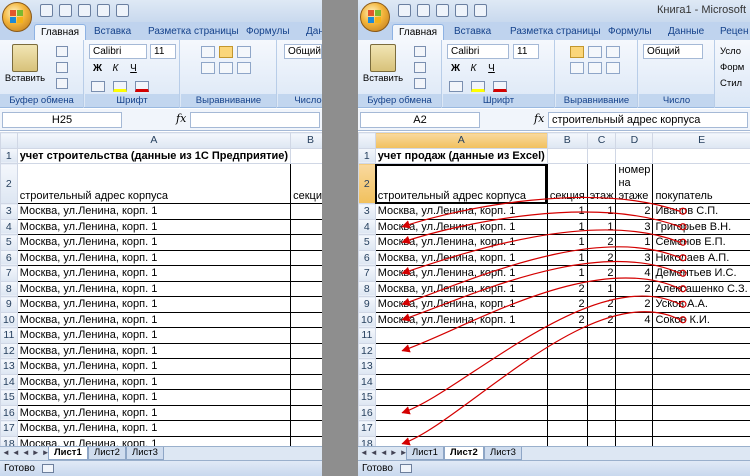 The image size is (750, 476). What do you see at coordinates (9, 211) in the screenshot?
I see `row-header: 3` at bounding box center [9, 211].